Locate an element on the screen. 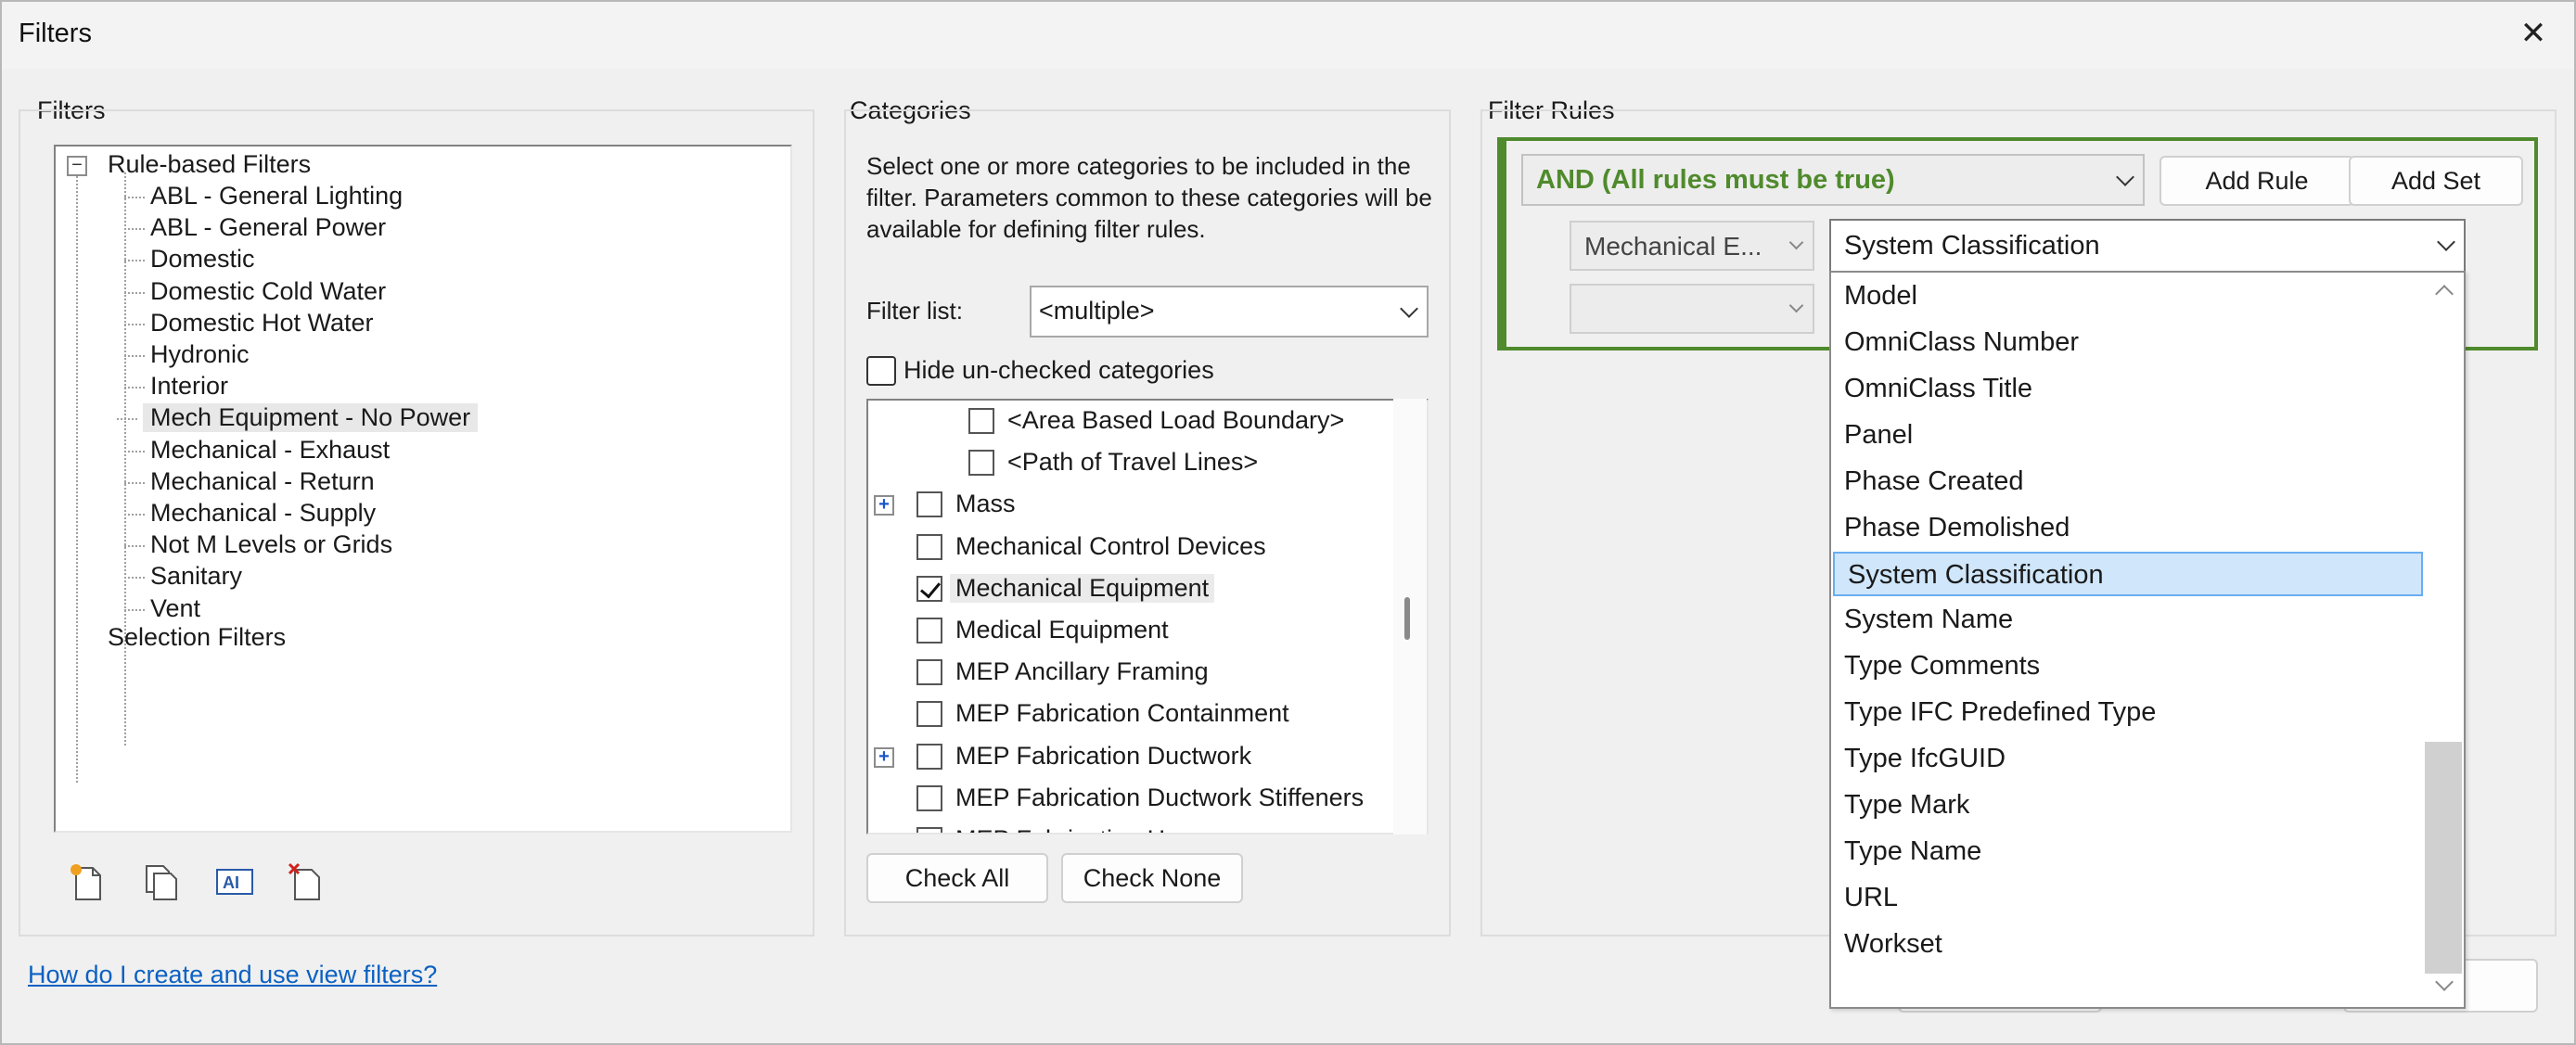 The height and width of the screenshot is (1045, 2576). dropdown-option: Type IfcGUID is located at coordinates (2128, 759).